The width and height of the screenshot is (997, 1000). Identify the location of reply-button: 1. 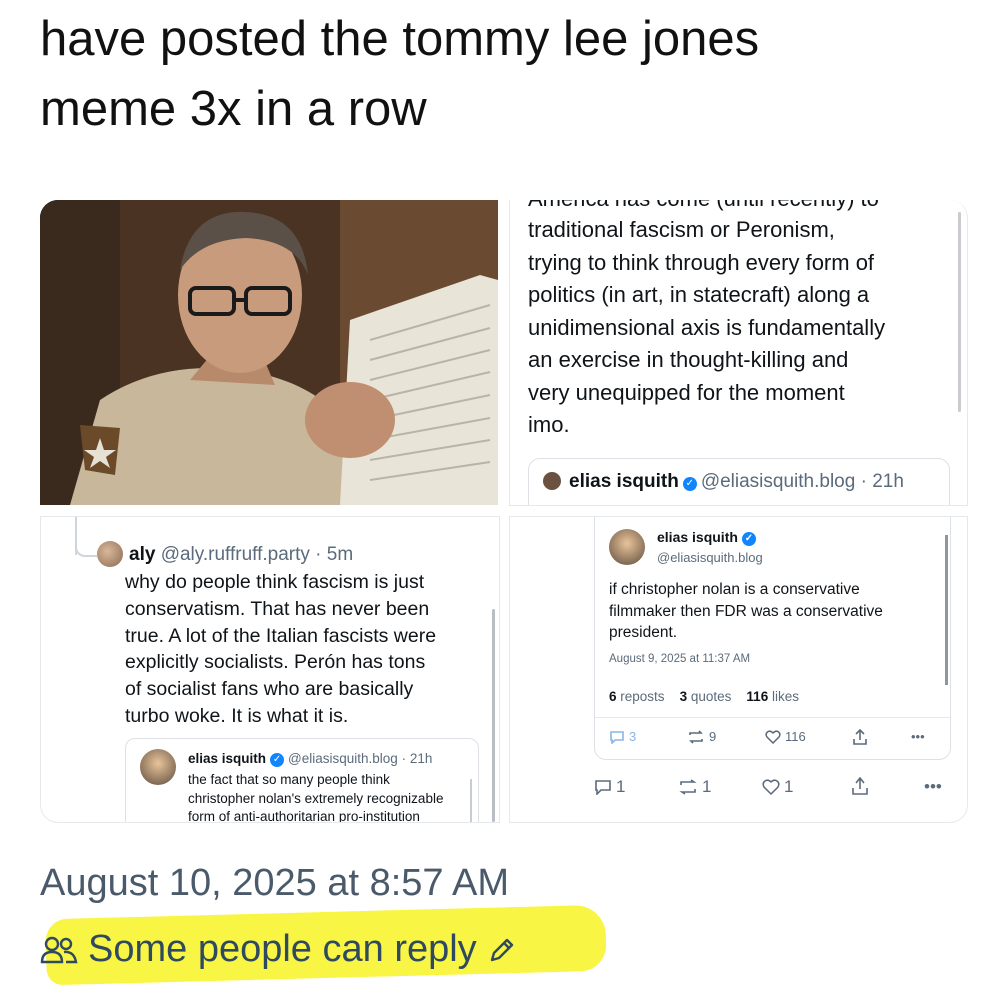
(609, 787).